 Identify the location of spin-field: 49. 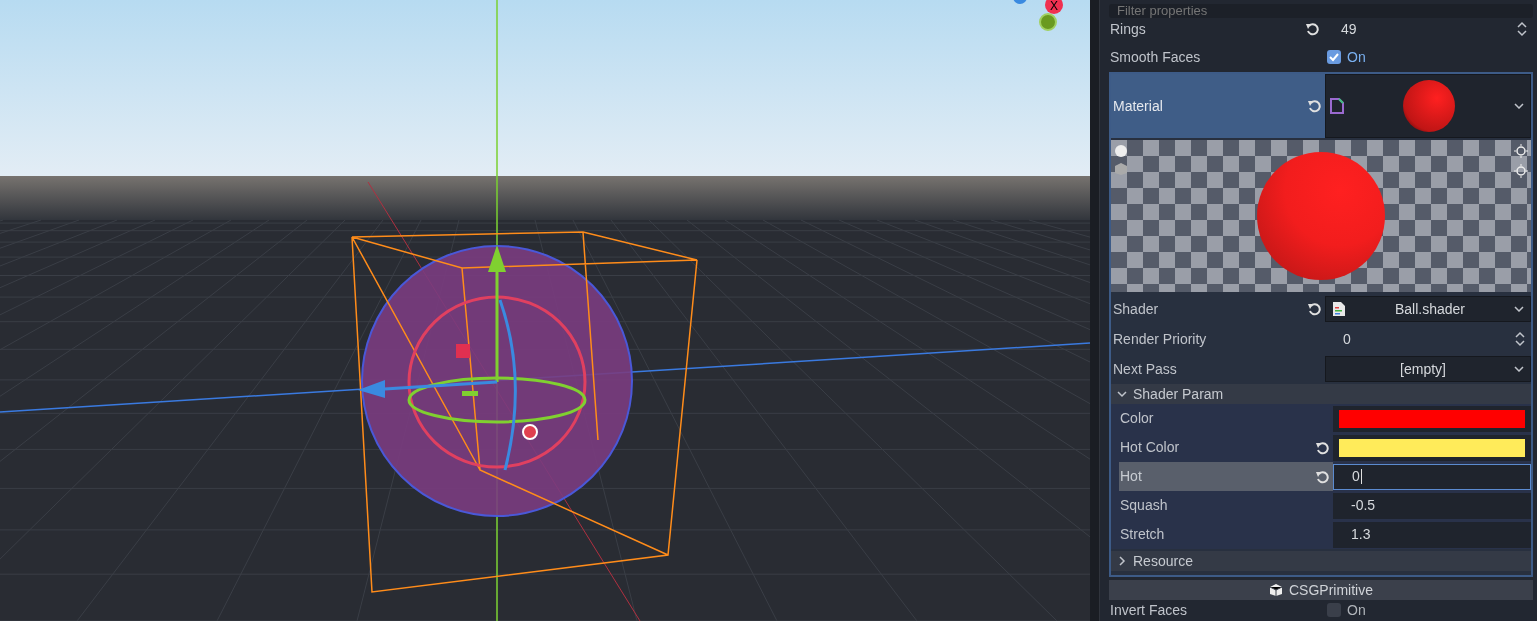
(1428, 29).